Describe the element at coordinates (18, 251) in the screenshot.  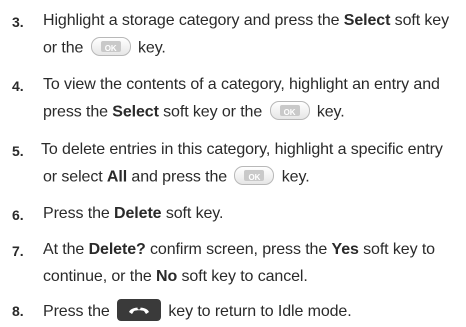
I see `step-number: 7.` at that location.